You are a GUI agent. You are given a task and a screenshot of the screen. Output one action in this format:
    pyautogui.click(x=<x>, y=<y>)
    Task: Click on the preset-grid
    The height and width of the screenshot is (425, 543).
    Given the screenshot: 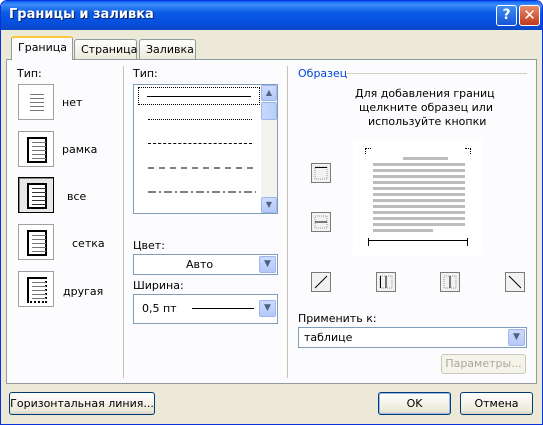 What is the action you would take?
    pyautogui.click(x=36, y=242)
    